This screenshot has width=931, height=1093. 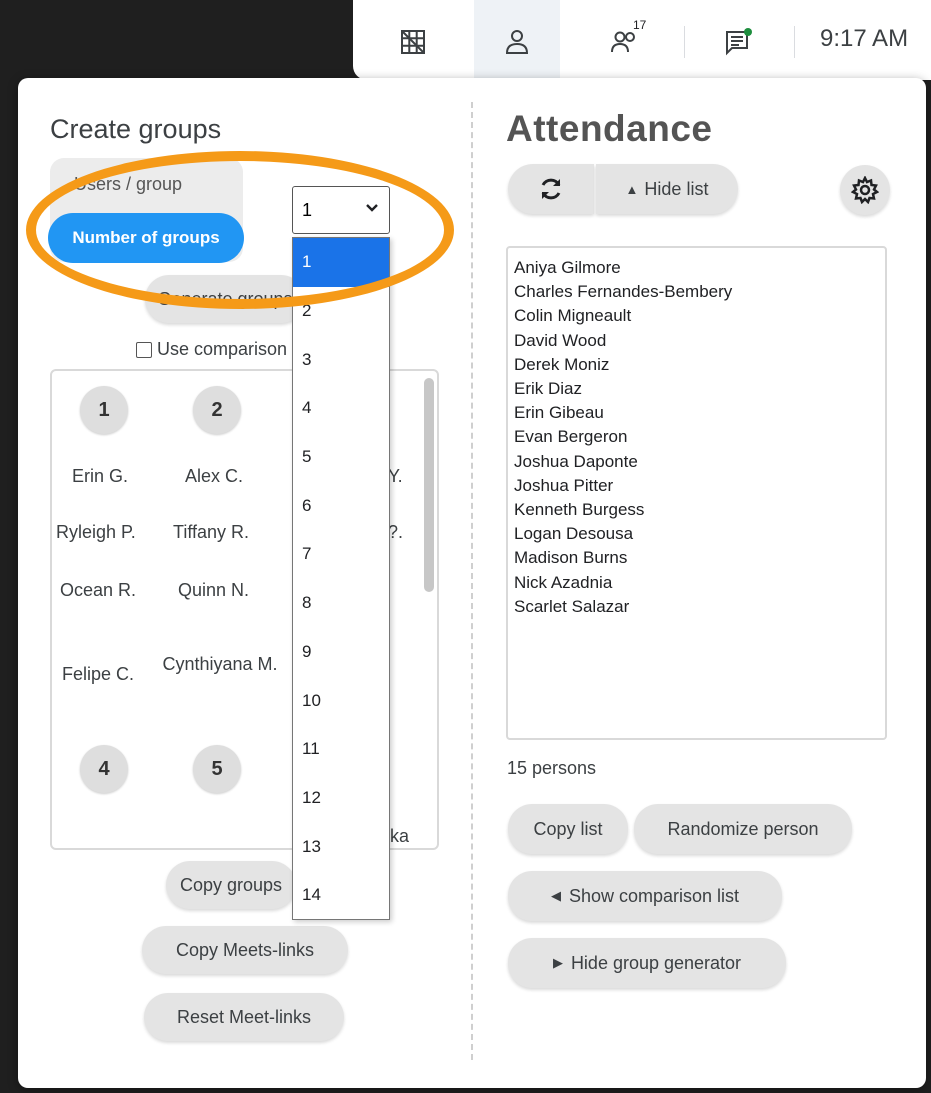 What do you see at coordinates (136, 129) in the screenshot?
I see `create-groups-title: Create groups` at bounding box center [136, 129].